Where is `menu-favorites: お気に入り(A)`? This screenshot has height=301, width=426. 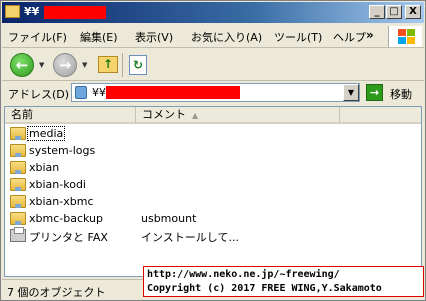
menu-favorites: お気に入り(A) is located at coordinates (226, 37).